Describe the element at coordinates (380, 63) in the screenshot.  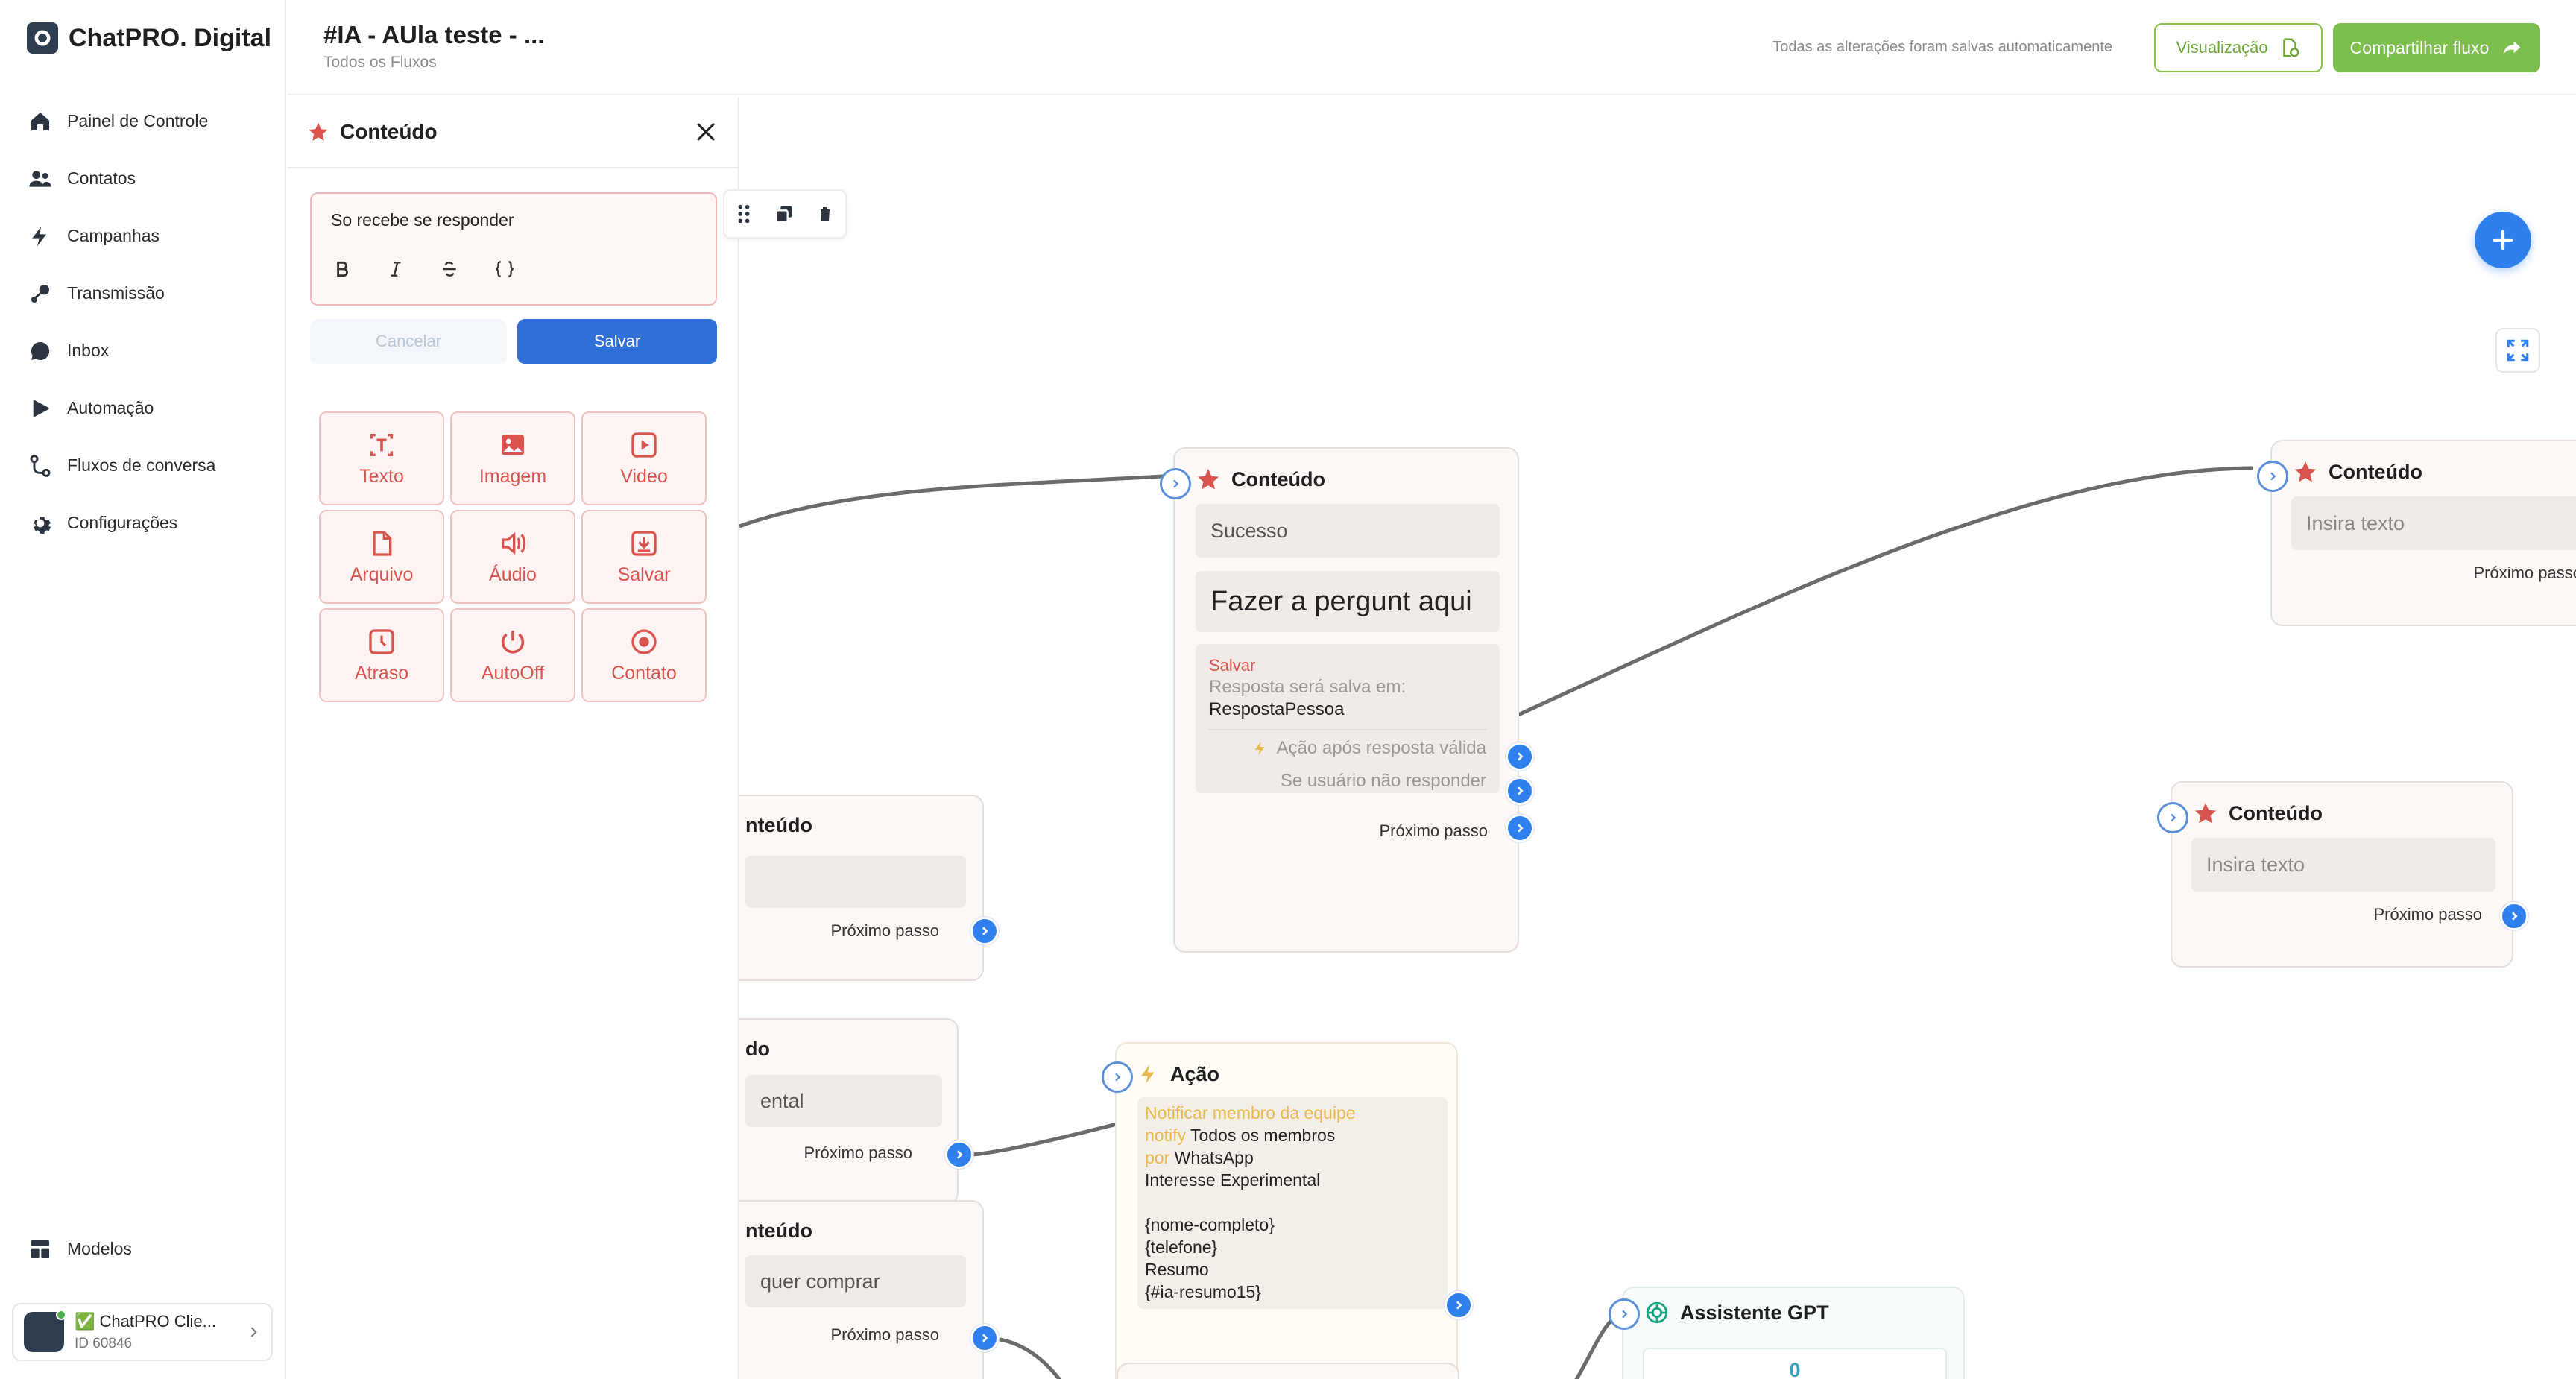
I see `breadcrumb: Todos os Fluxos` at that location.